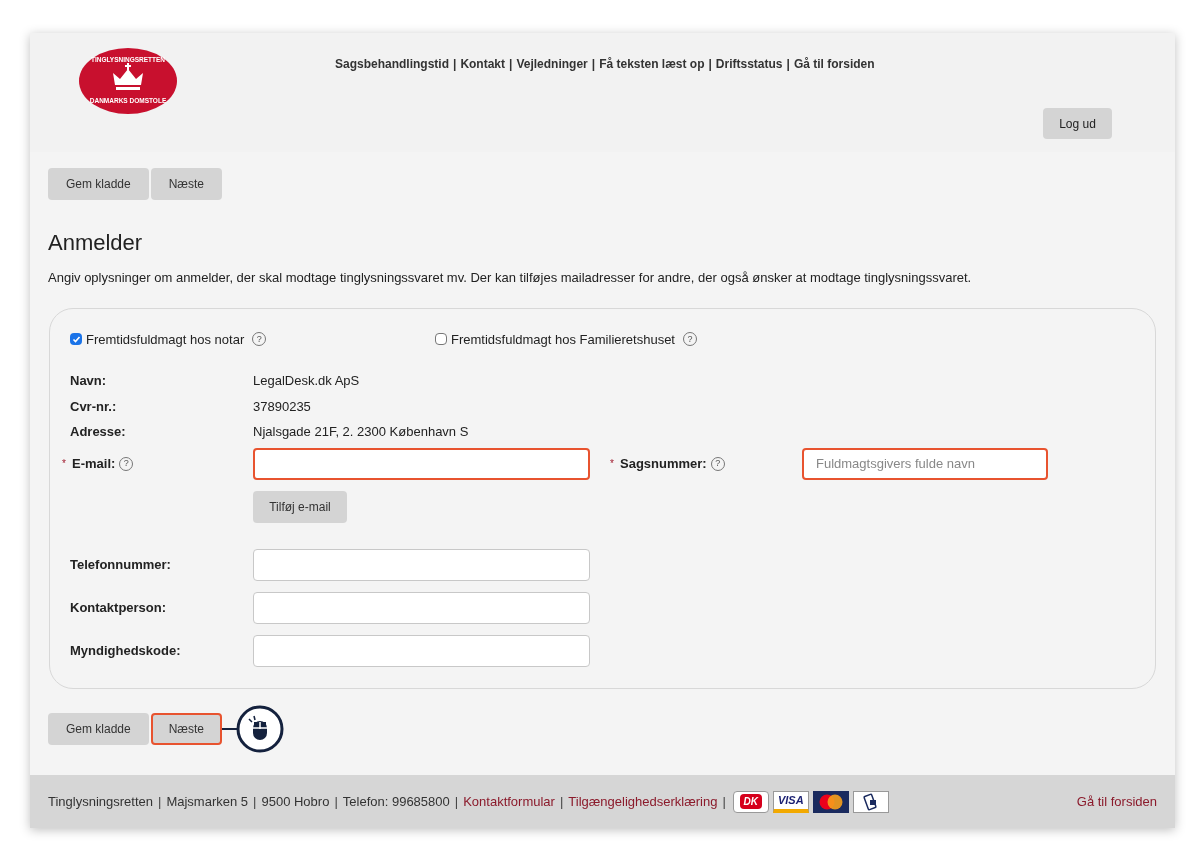  Describe the element at coordinates (552, 64) in the screenshot. I see `nav-link: Vejledninger` at that location.